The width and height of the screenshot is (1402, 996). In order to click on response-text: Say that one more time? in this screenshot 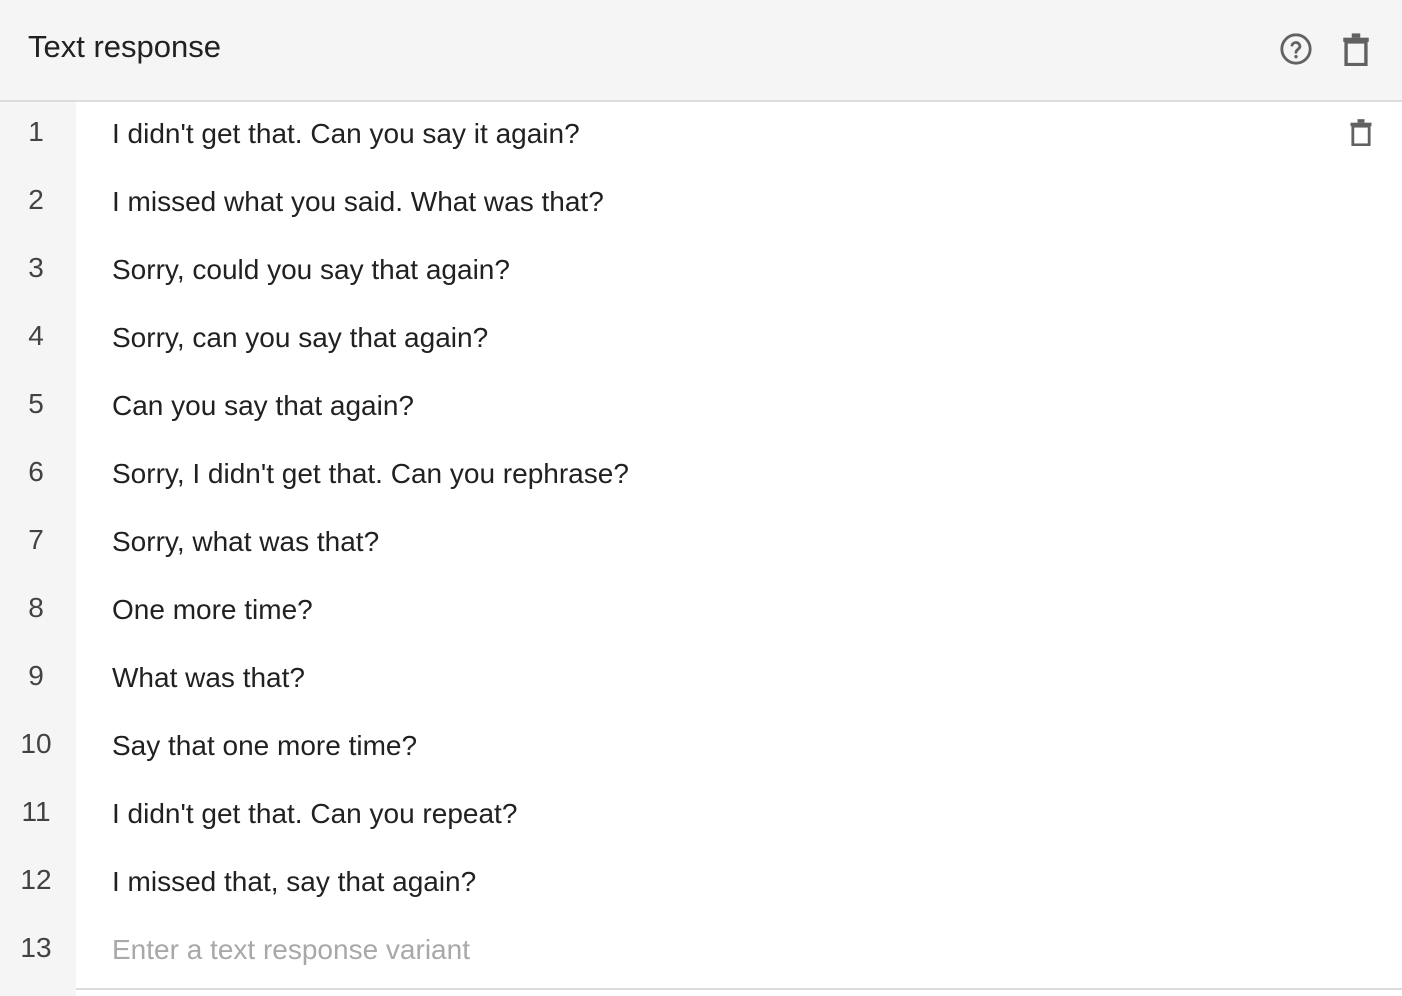, I will do `click(739, 748)`.